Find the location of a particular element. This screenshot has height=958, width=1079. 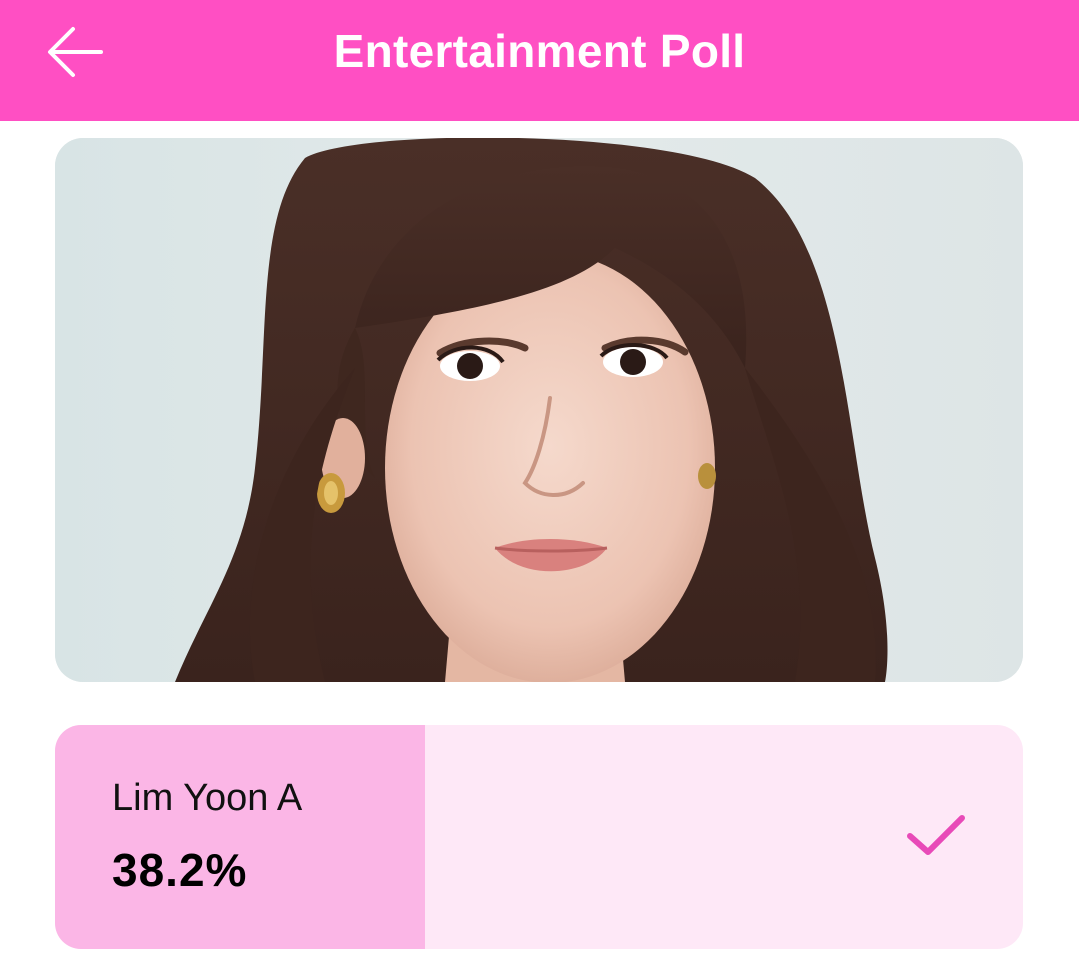

option-name: Lim Yoon A is located at coordinates (207, 798).